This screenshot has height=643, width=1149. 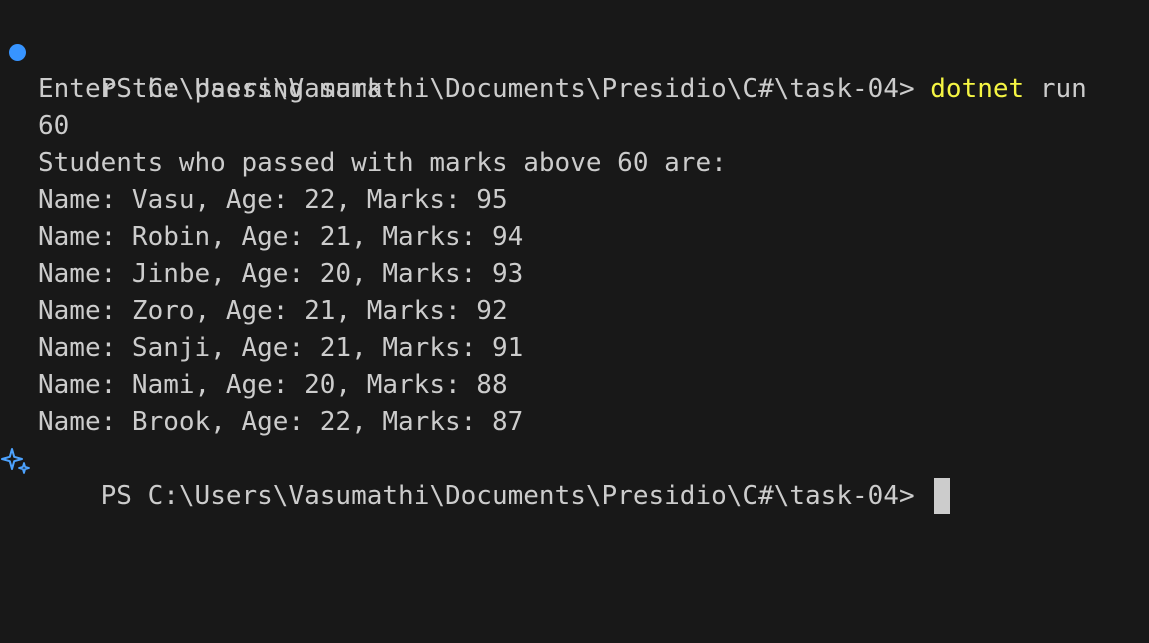 What do you see at coordinates (281, 237) in the screenshot?
I see `output-line: Name: Robin, Age: 21, Marks: 94` at bounding box center [281, 237].